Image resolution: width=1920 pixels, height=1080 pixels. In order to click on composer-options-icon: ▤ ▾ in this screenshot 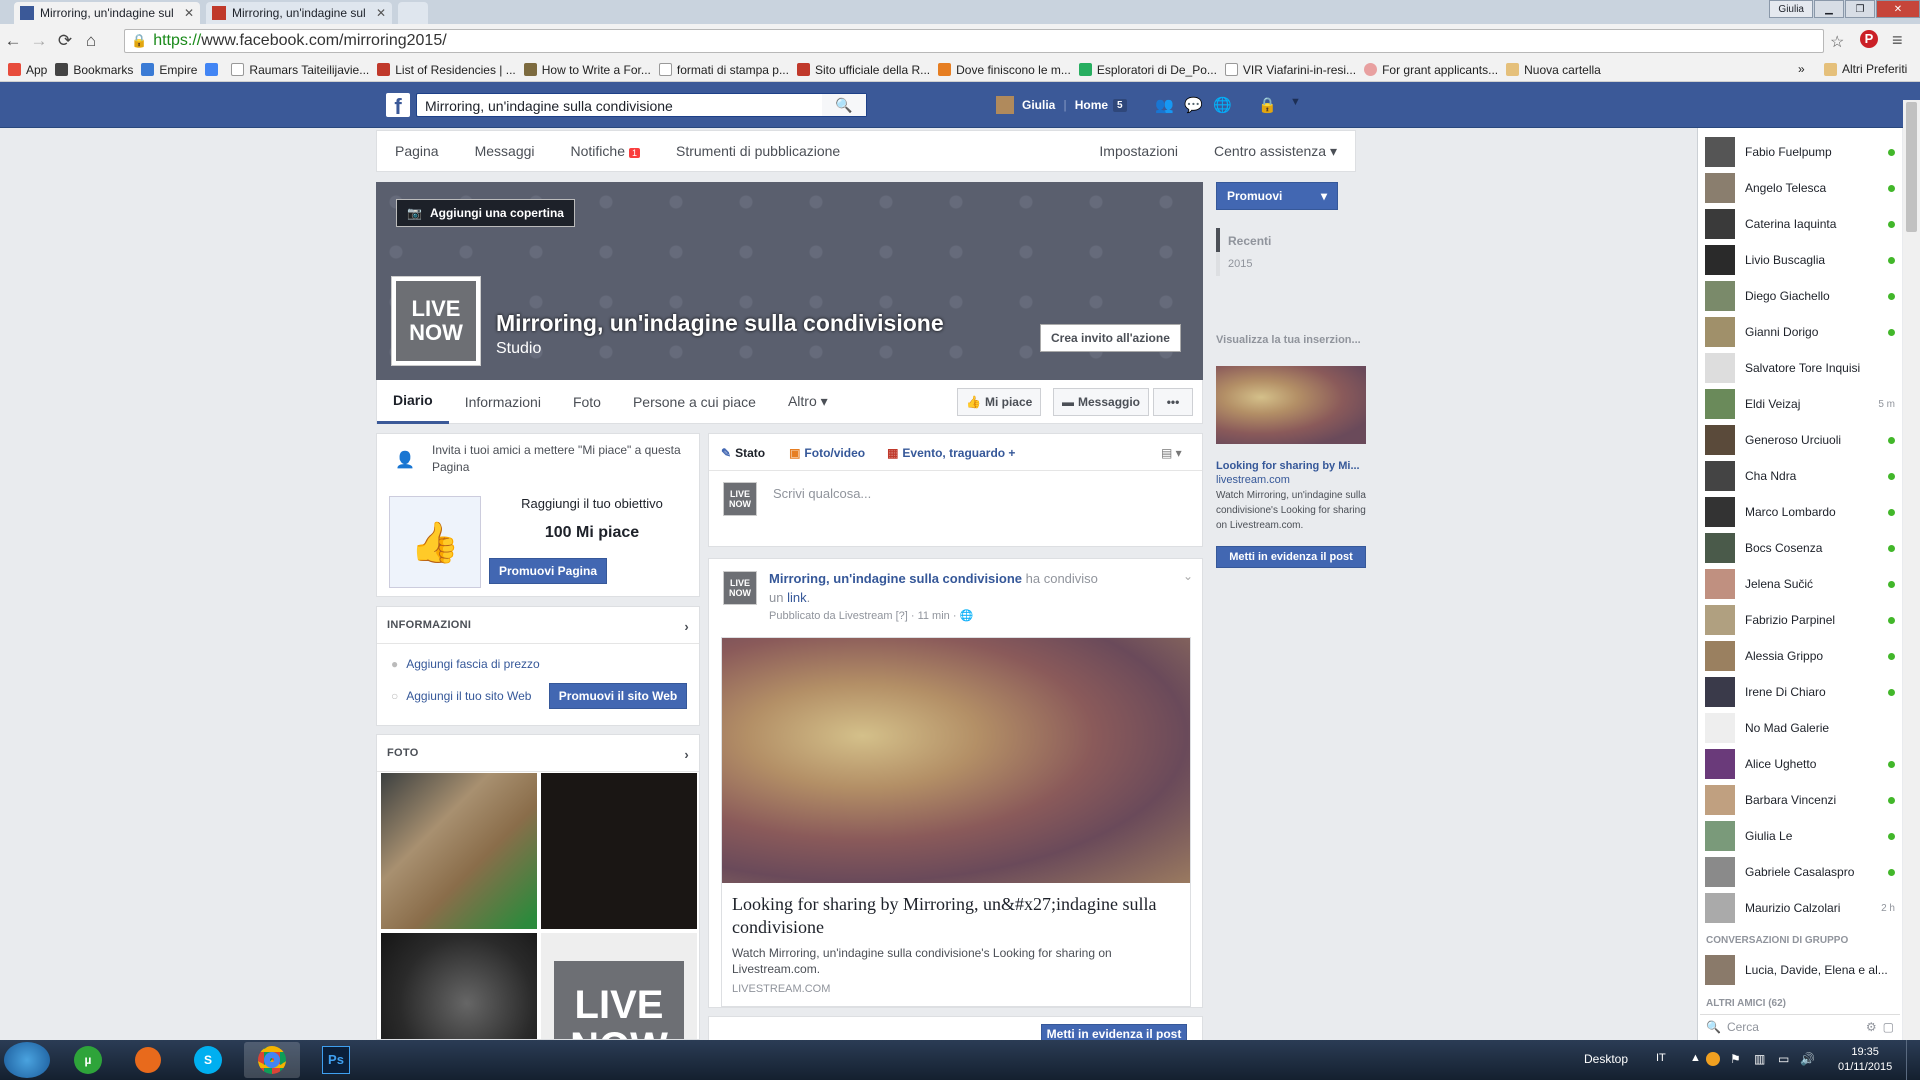, I will do `click(1171, 453)`.